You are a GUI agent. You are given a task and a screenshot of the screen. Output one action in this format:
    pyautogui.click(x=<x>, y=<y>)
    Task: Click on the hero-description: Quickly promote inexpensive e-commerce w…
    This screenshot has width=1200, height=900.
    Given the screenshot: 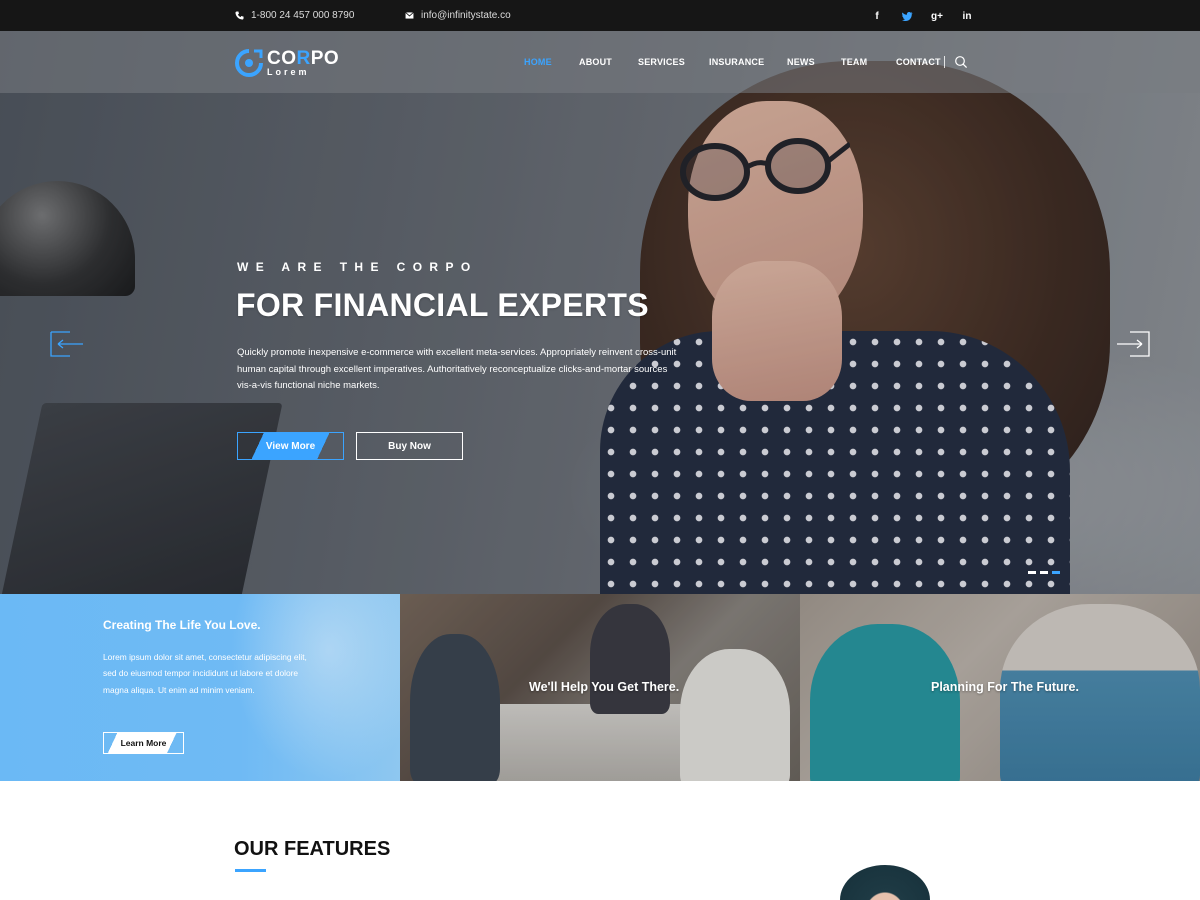 What is the action you would take?
    pyautogui.click(x=457, y=369)
    